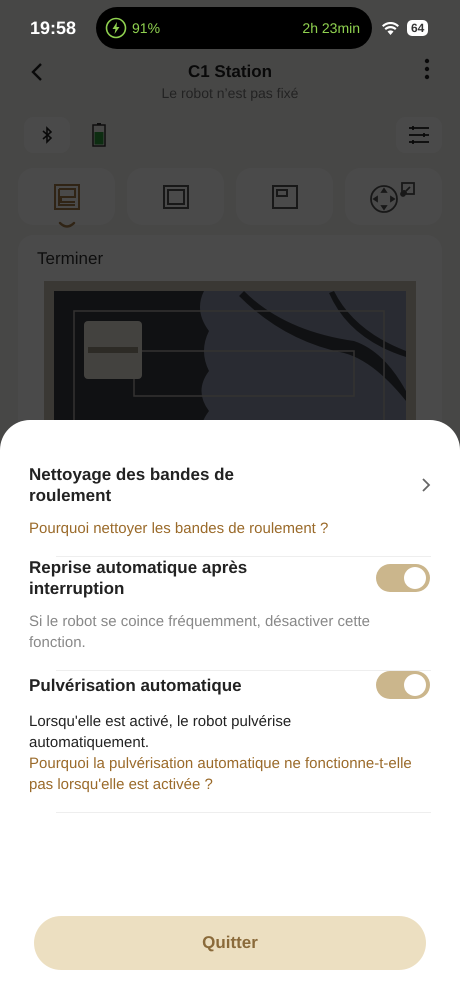  I want to click on page-title: C1 Station, so click(230, 71).